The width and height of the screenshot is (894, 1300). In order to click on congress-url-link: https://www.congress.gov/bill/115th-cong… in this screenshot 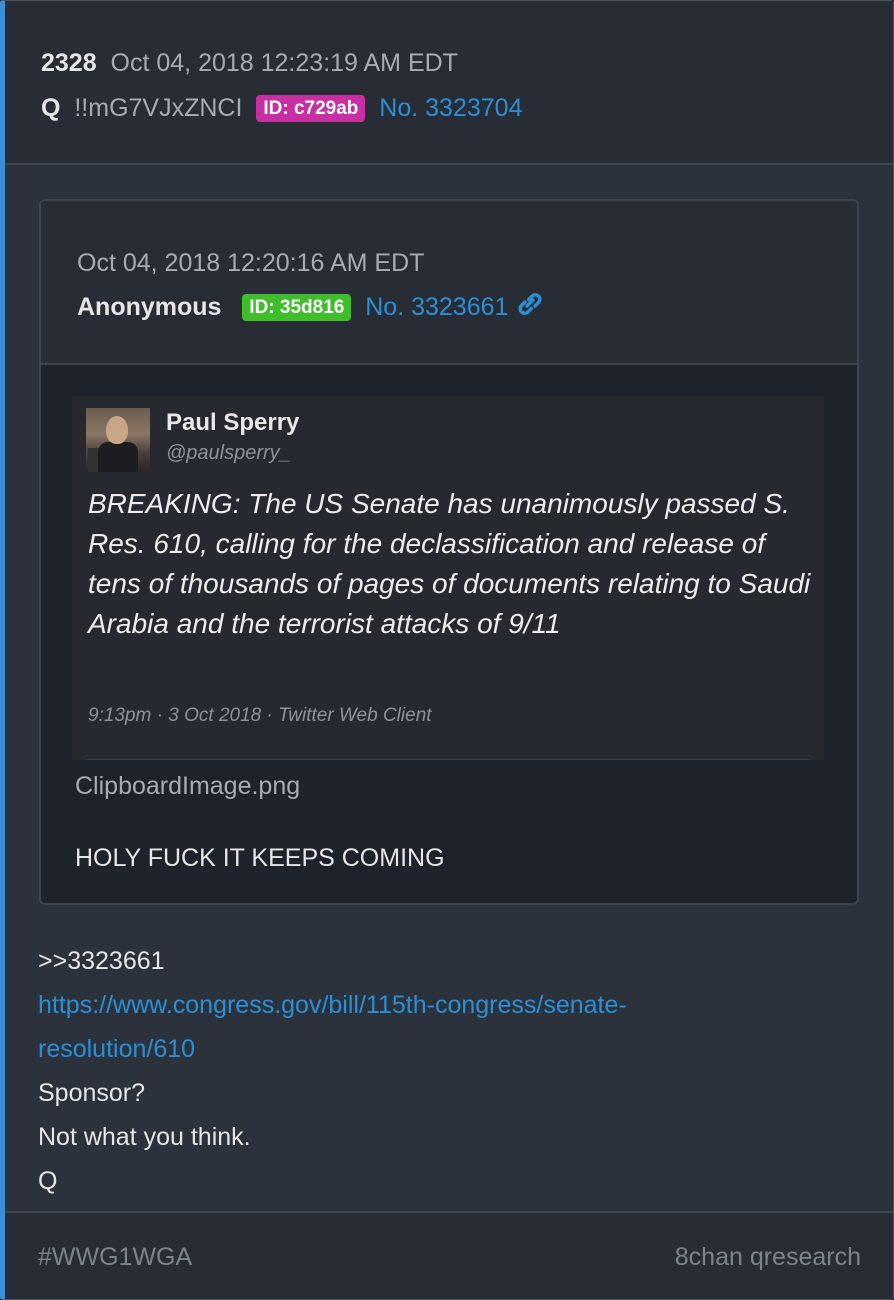, I will do `click(332, 1027)`.